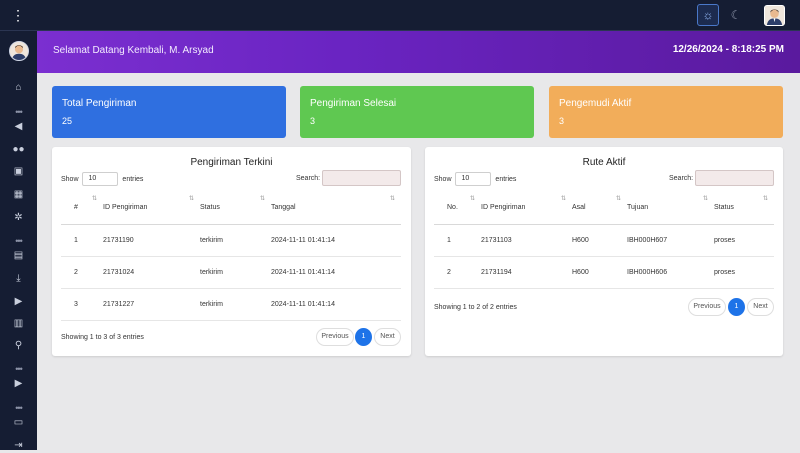 Image resolution: width=800 pixels, height=453 pixels. What do you see at coordinates (18, 172) in the screenshot?
I see `money-icon: ▣` at bounding box center [18, 172].